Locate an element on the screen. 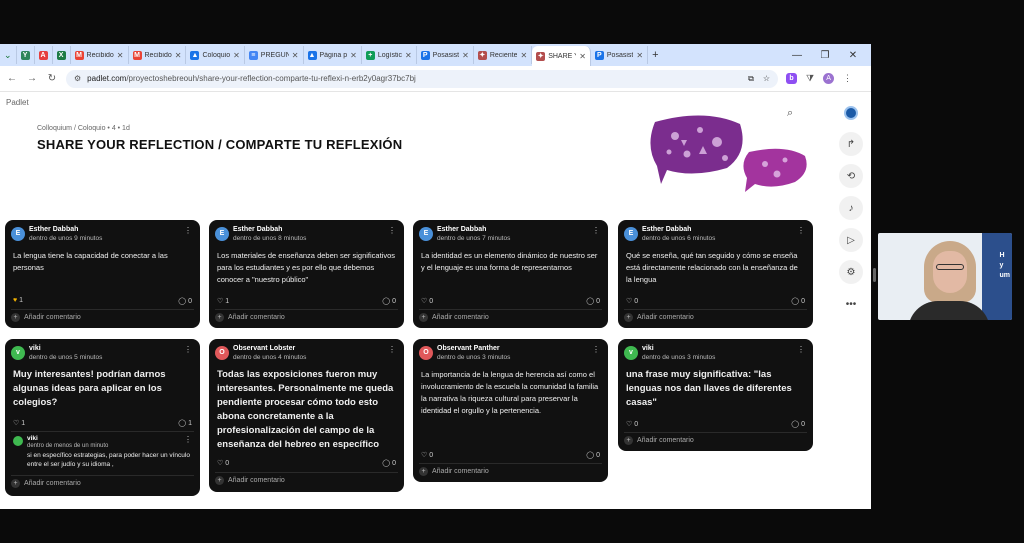 The image size is (1024, 543). notifications-icon: ♪ is located at coordinates (851, 208).